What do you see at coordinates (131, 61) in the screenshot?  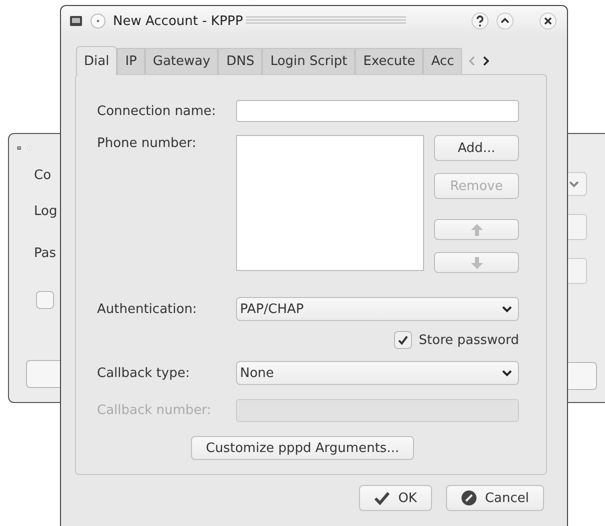 I see `tab: IP` at bounding box center [131, 61].